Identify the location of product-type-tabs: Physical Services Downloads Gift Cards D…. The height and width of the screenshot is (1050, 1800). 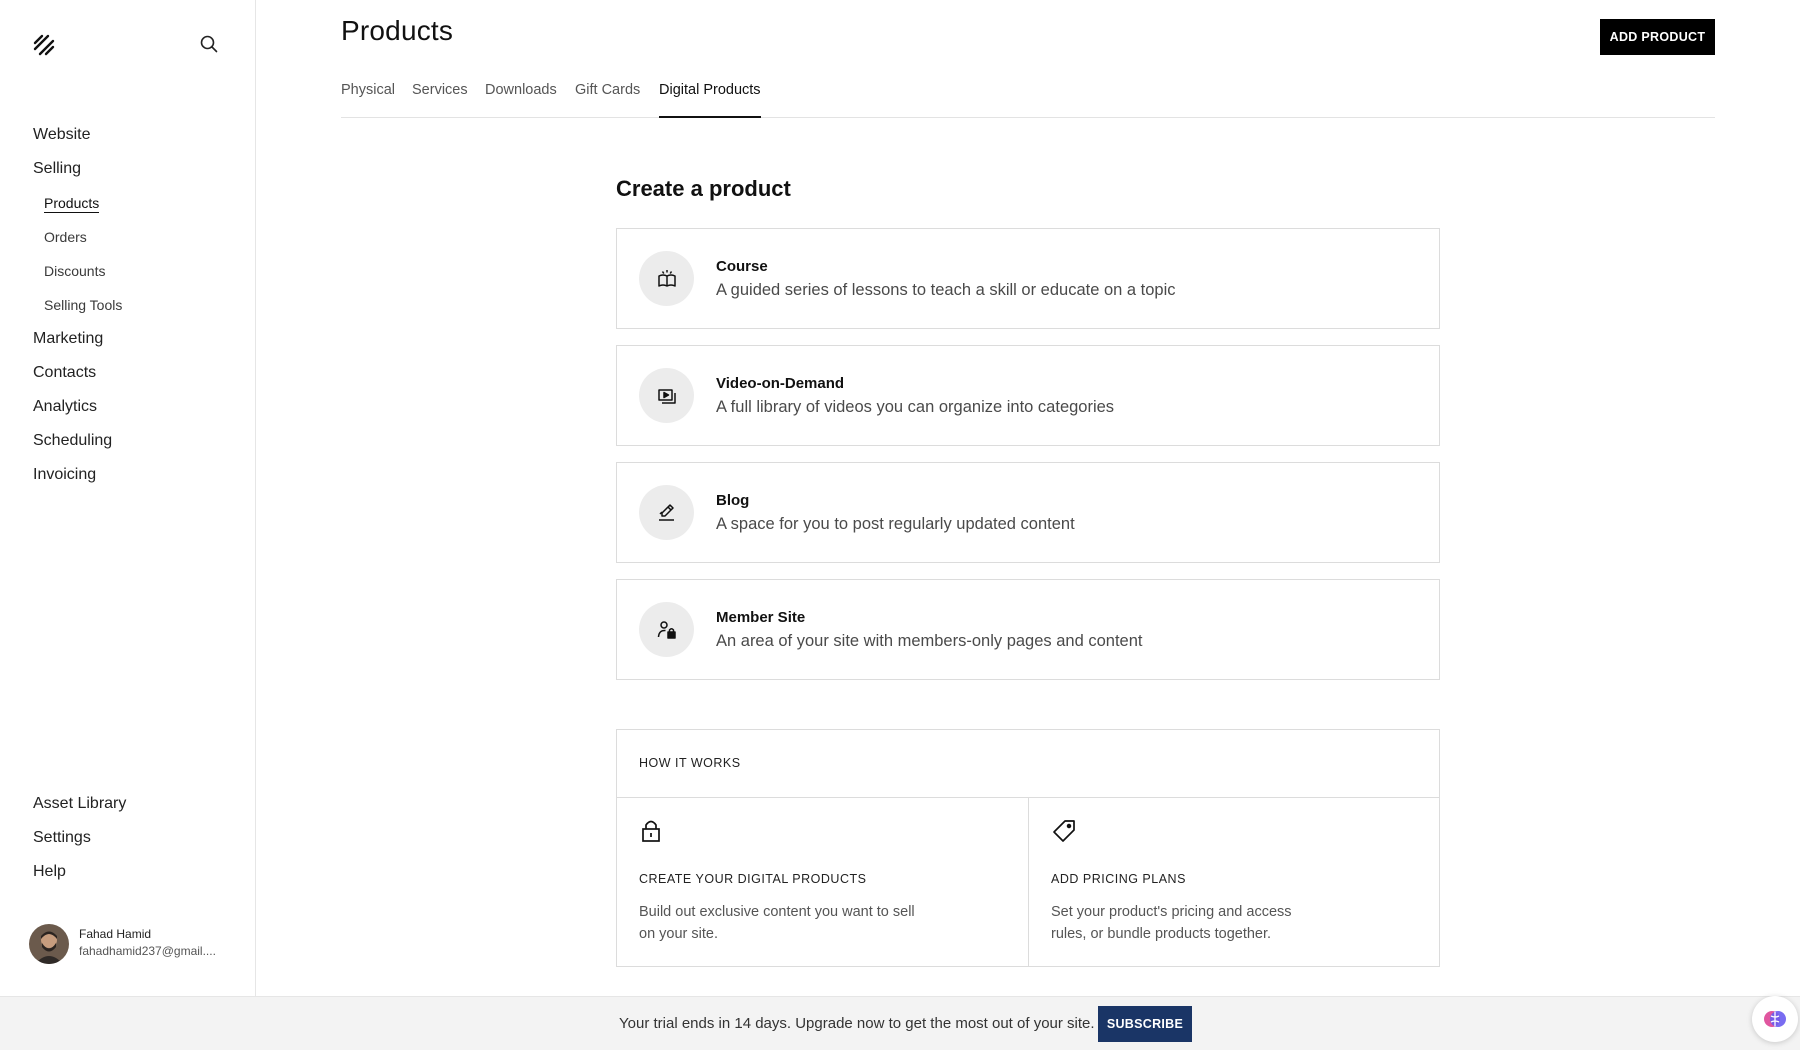
(1028, 94).